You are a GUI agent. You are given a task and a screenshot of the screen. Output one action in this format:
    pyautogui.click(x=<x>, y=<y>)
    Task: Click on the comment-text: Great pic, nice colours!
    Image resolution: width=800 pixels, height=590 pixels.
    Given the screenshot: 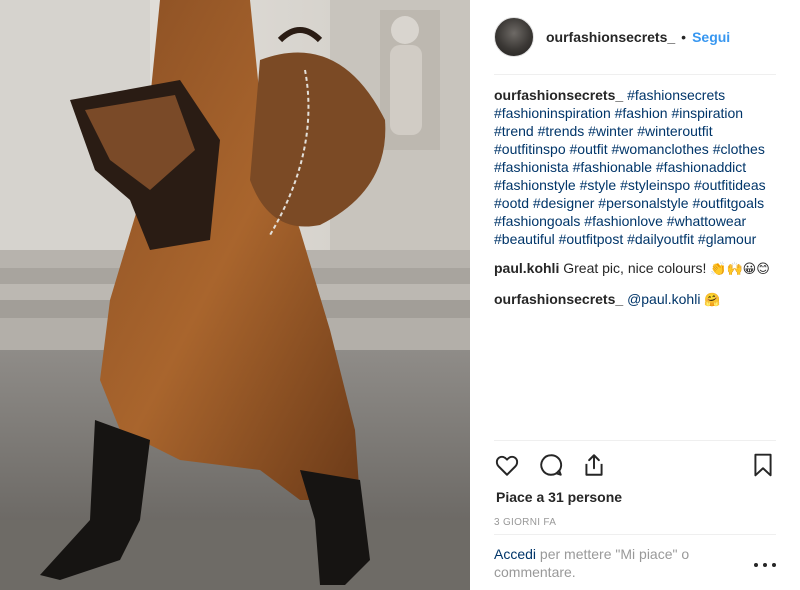 What is the action you would take?
    pyautogui.click(x=635, y=268)
    